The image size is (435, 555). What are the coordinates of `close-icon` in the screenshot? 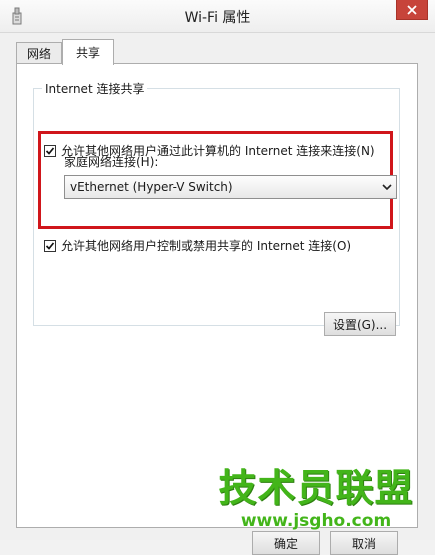 It's located at (412, 9).